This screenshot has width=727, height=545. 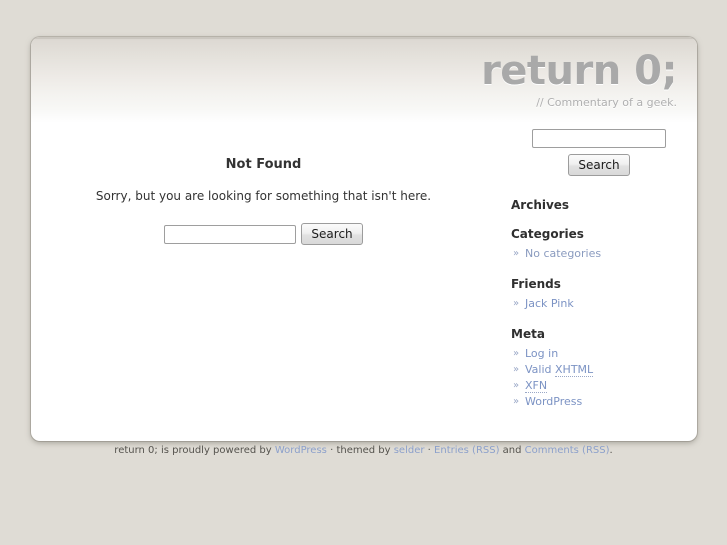 What do you see at coordinates (301, 450) in the screenshot?
I see `footer-link-wordpress: WordPress` at bounding box center [301, 450].